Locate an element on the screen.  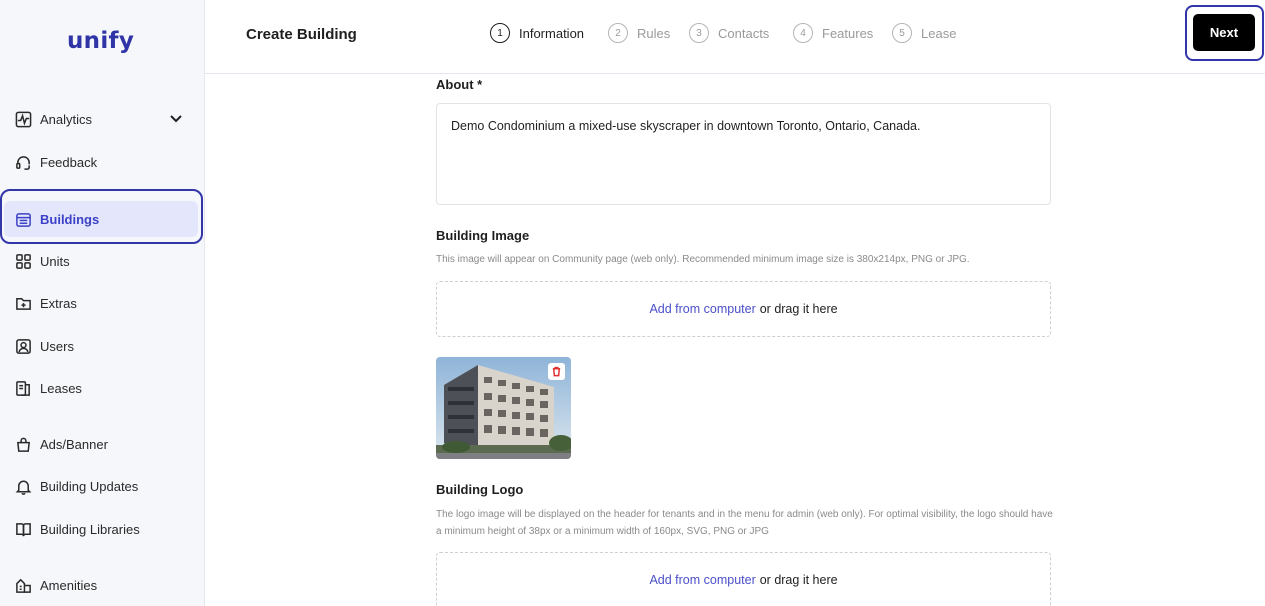
sidebar-item-extras: Extras is located at coordinates (45, 303).